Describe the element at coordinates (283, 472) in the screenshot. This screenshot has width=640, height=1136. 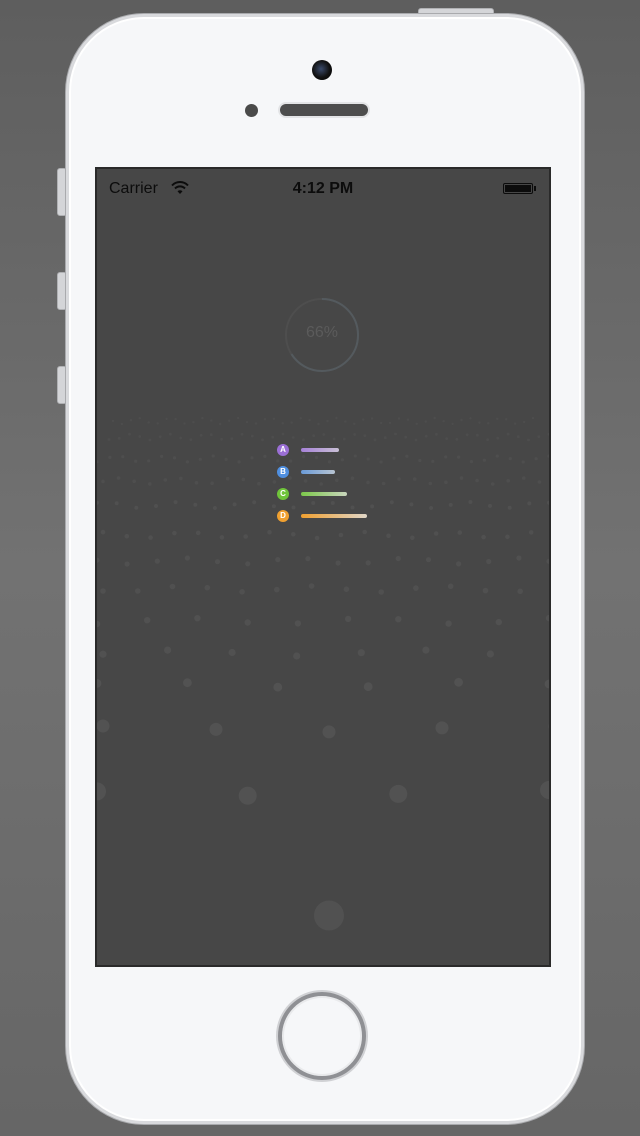
I see `choice-badge: B` at that location.